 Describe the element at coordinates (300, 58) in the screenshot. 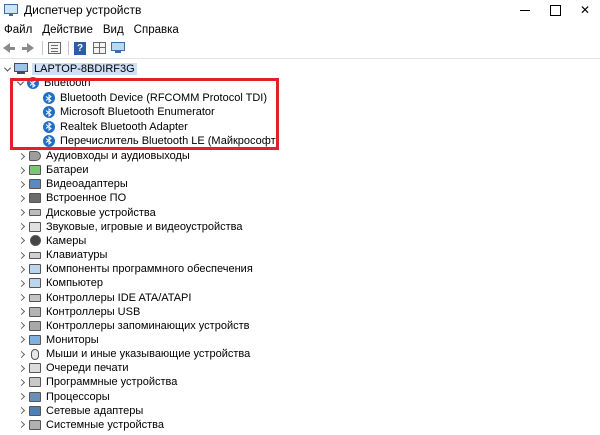

I see `toolbar-divider` at that location.